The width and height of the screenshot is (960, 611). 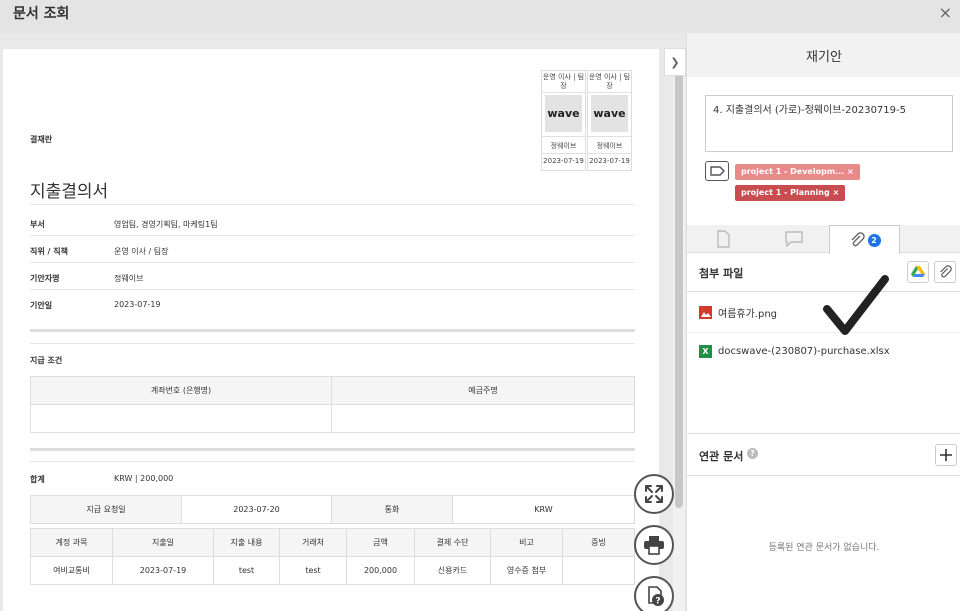 I want to click on document-title: 지출결의서, so click(x=69, y=192).